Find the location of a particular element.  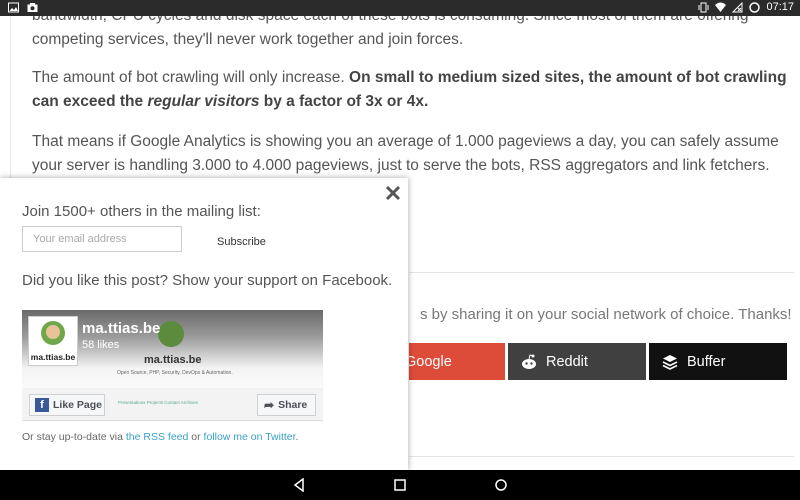

navigation-bar is located at coordinates (400, 485).